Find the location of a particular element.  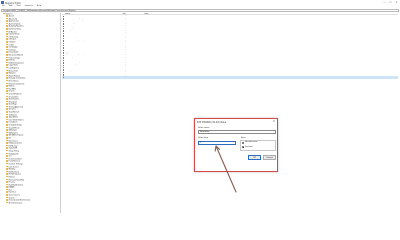

value-name-text: ShowTaskViewButton is located at coordinates (73, 69).